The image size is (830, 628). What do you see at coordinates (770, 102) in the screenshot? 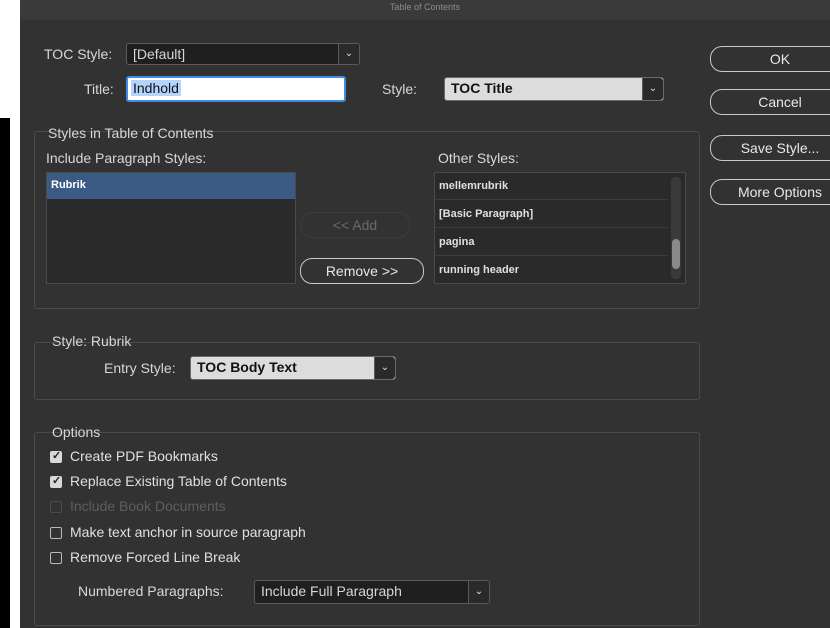
I see `cancel-button: Cancel` at bounding box center [770, 102].